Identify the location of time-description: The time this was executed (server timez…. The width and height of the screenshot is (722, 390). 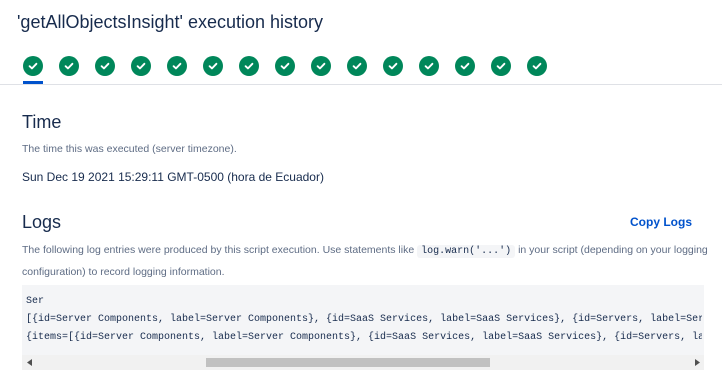
(129, 149).